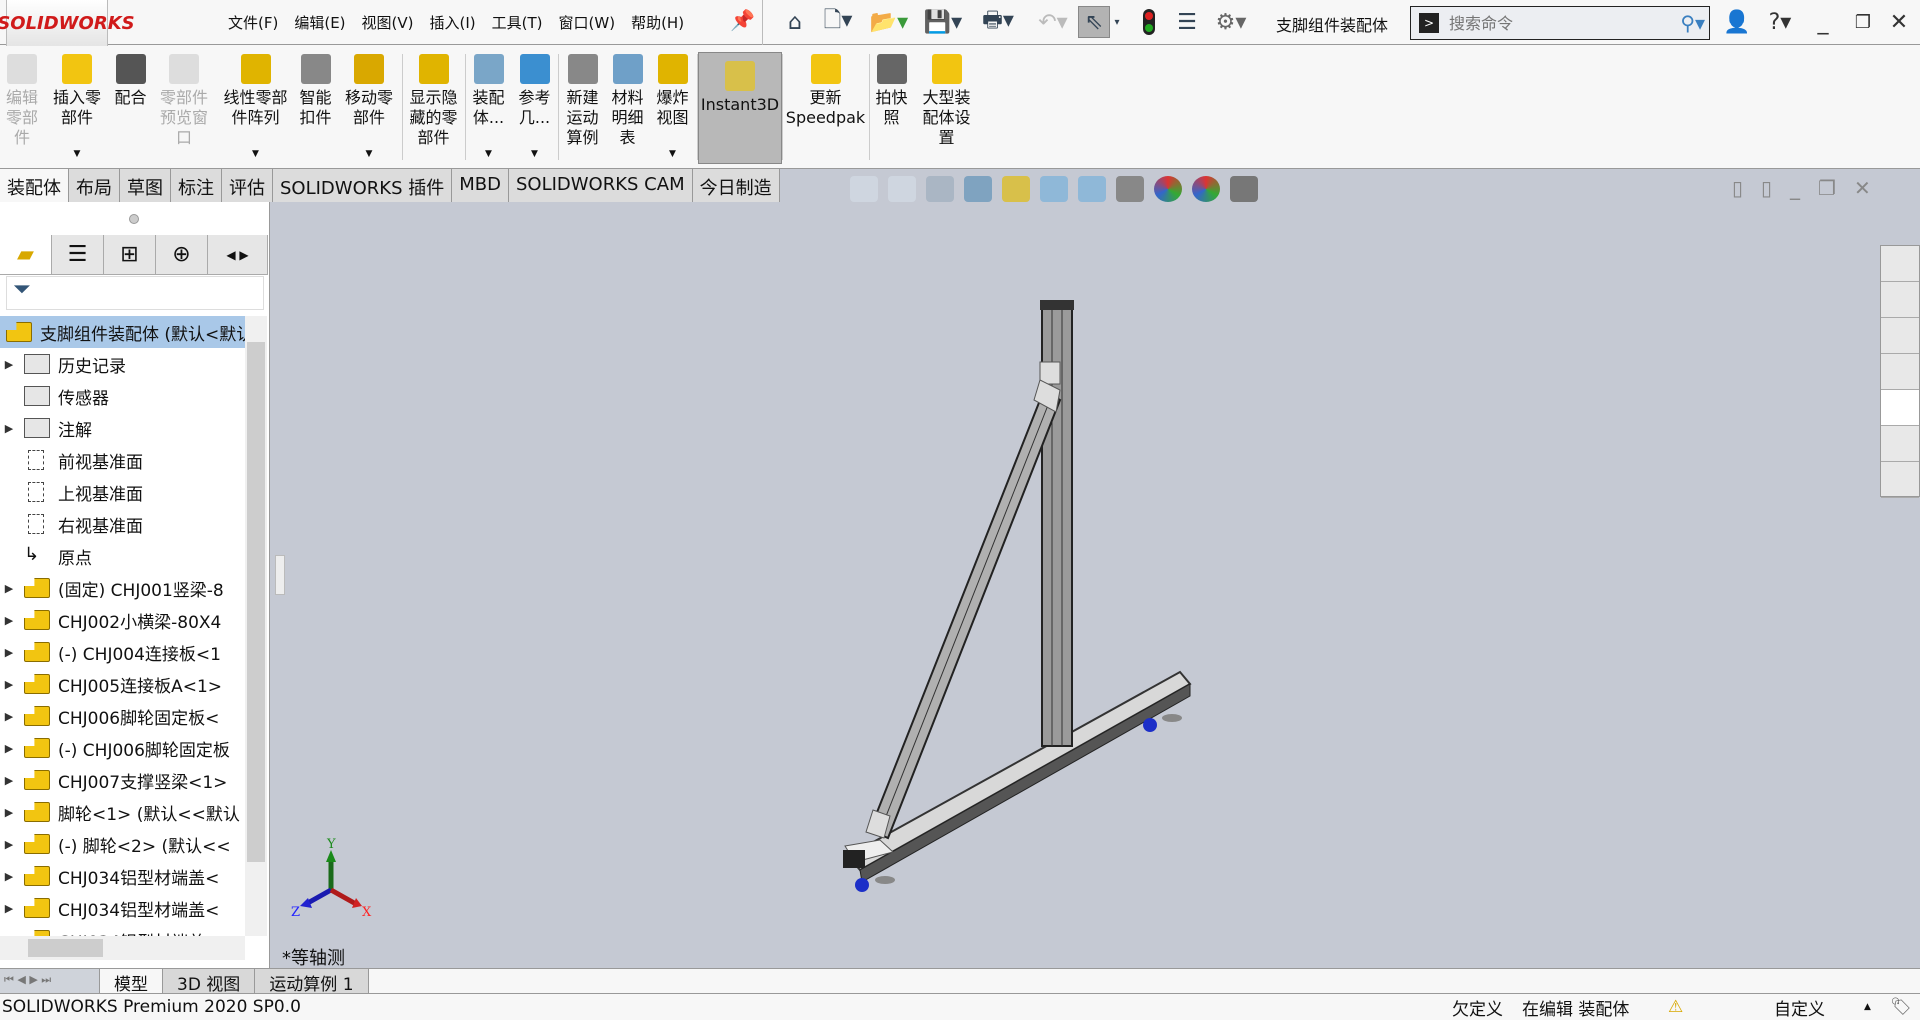 This screenshot has width=1920, height=1020. Describe the element at coordinates (1054, 189) in the screenshot. I see `view-orientation-icon` at that location.